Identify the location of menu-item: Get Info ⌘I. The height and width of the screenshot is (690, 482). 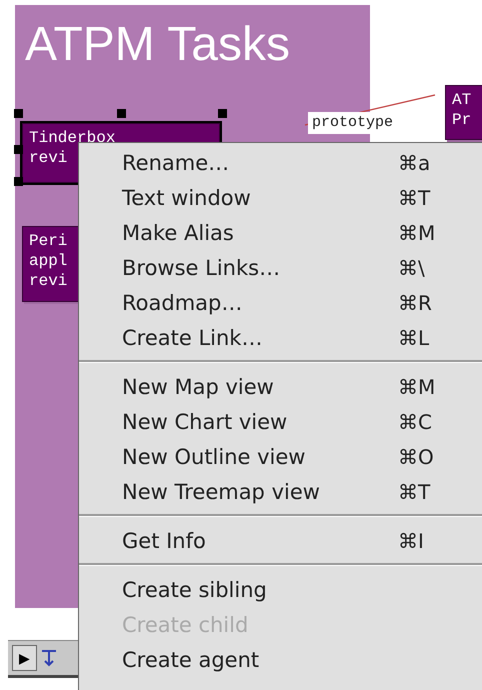
(280, 540).